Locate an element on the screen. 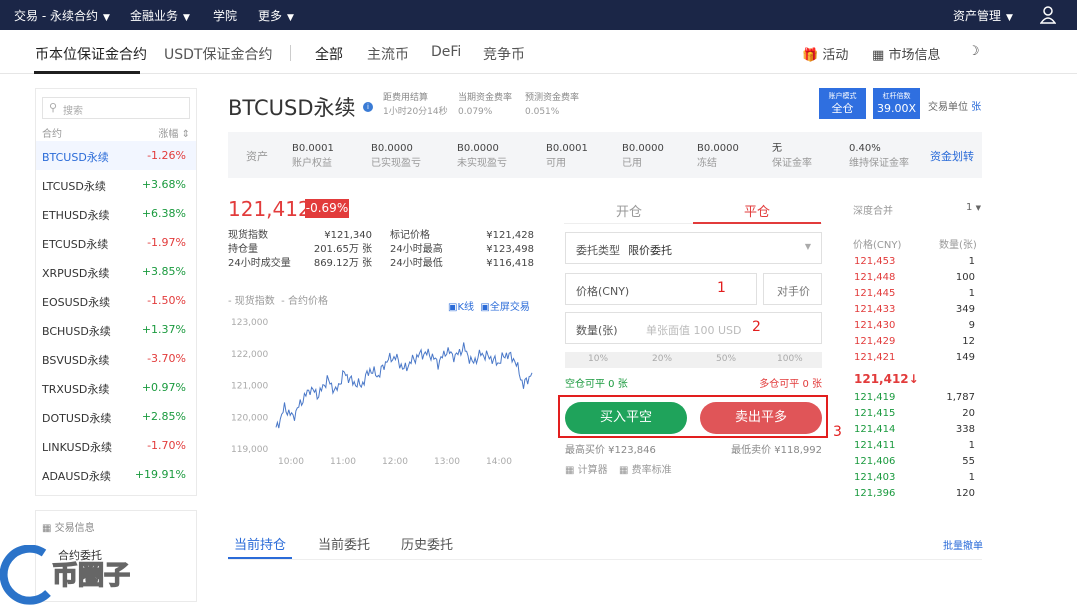 The height and width of the screenshot is (605, 1077). contract-list-item: DOTUSD永续 +2.85% is located at coordinates (116, 416).